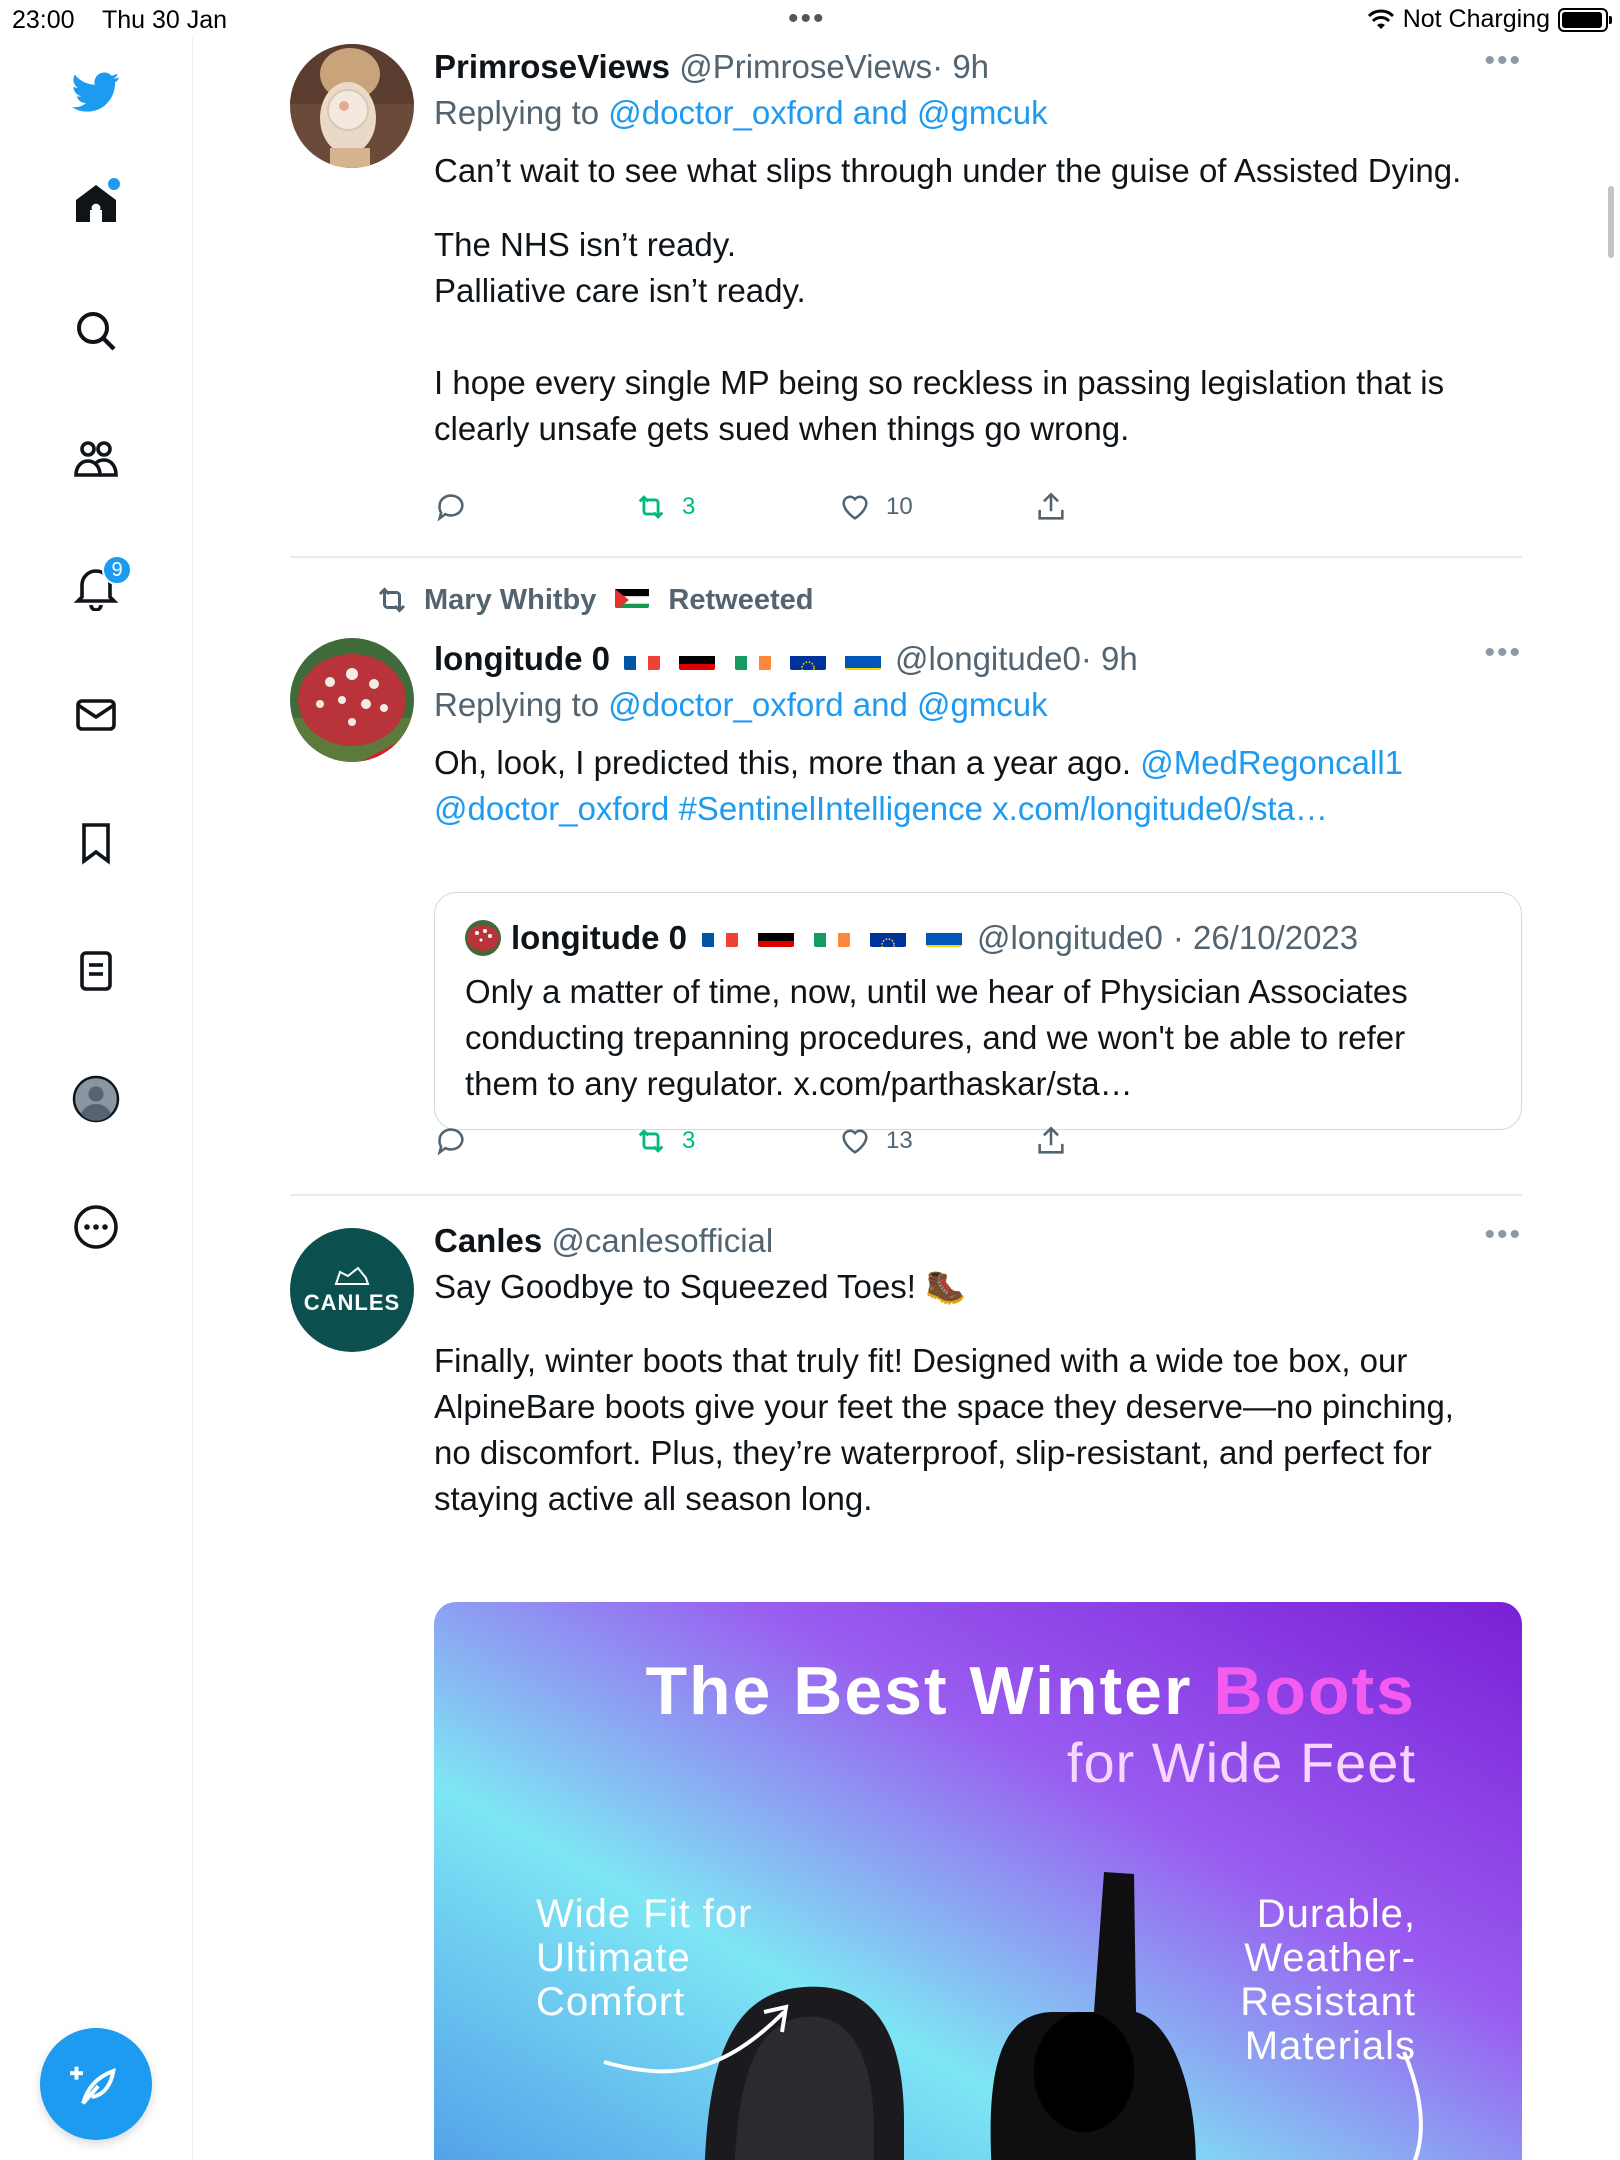  What do you see at coordinates (978, 938) in the screenshot?
I see `quoted-tweet-header: longitude 0 @longitude0 · 26/10/2023` at bounding box center [978, 938].